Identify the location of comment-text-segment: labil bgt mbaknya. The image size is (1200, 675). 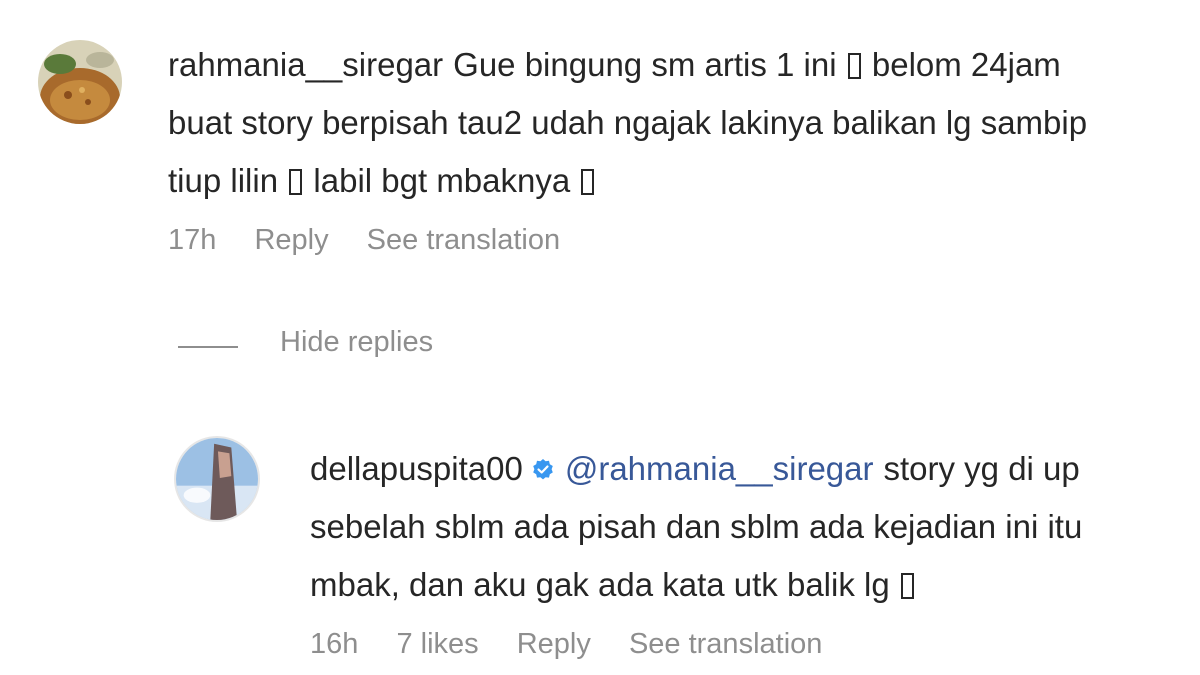
(442, 180).